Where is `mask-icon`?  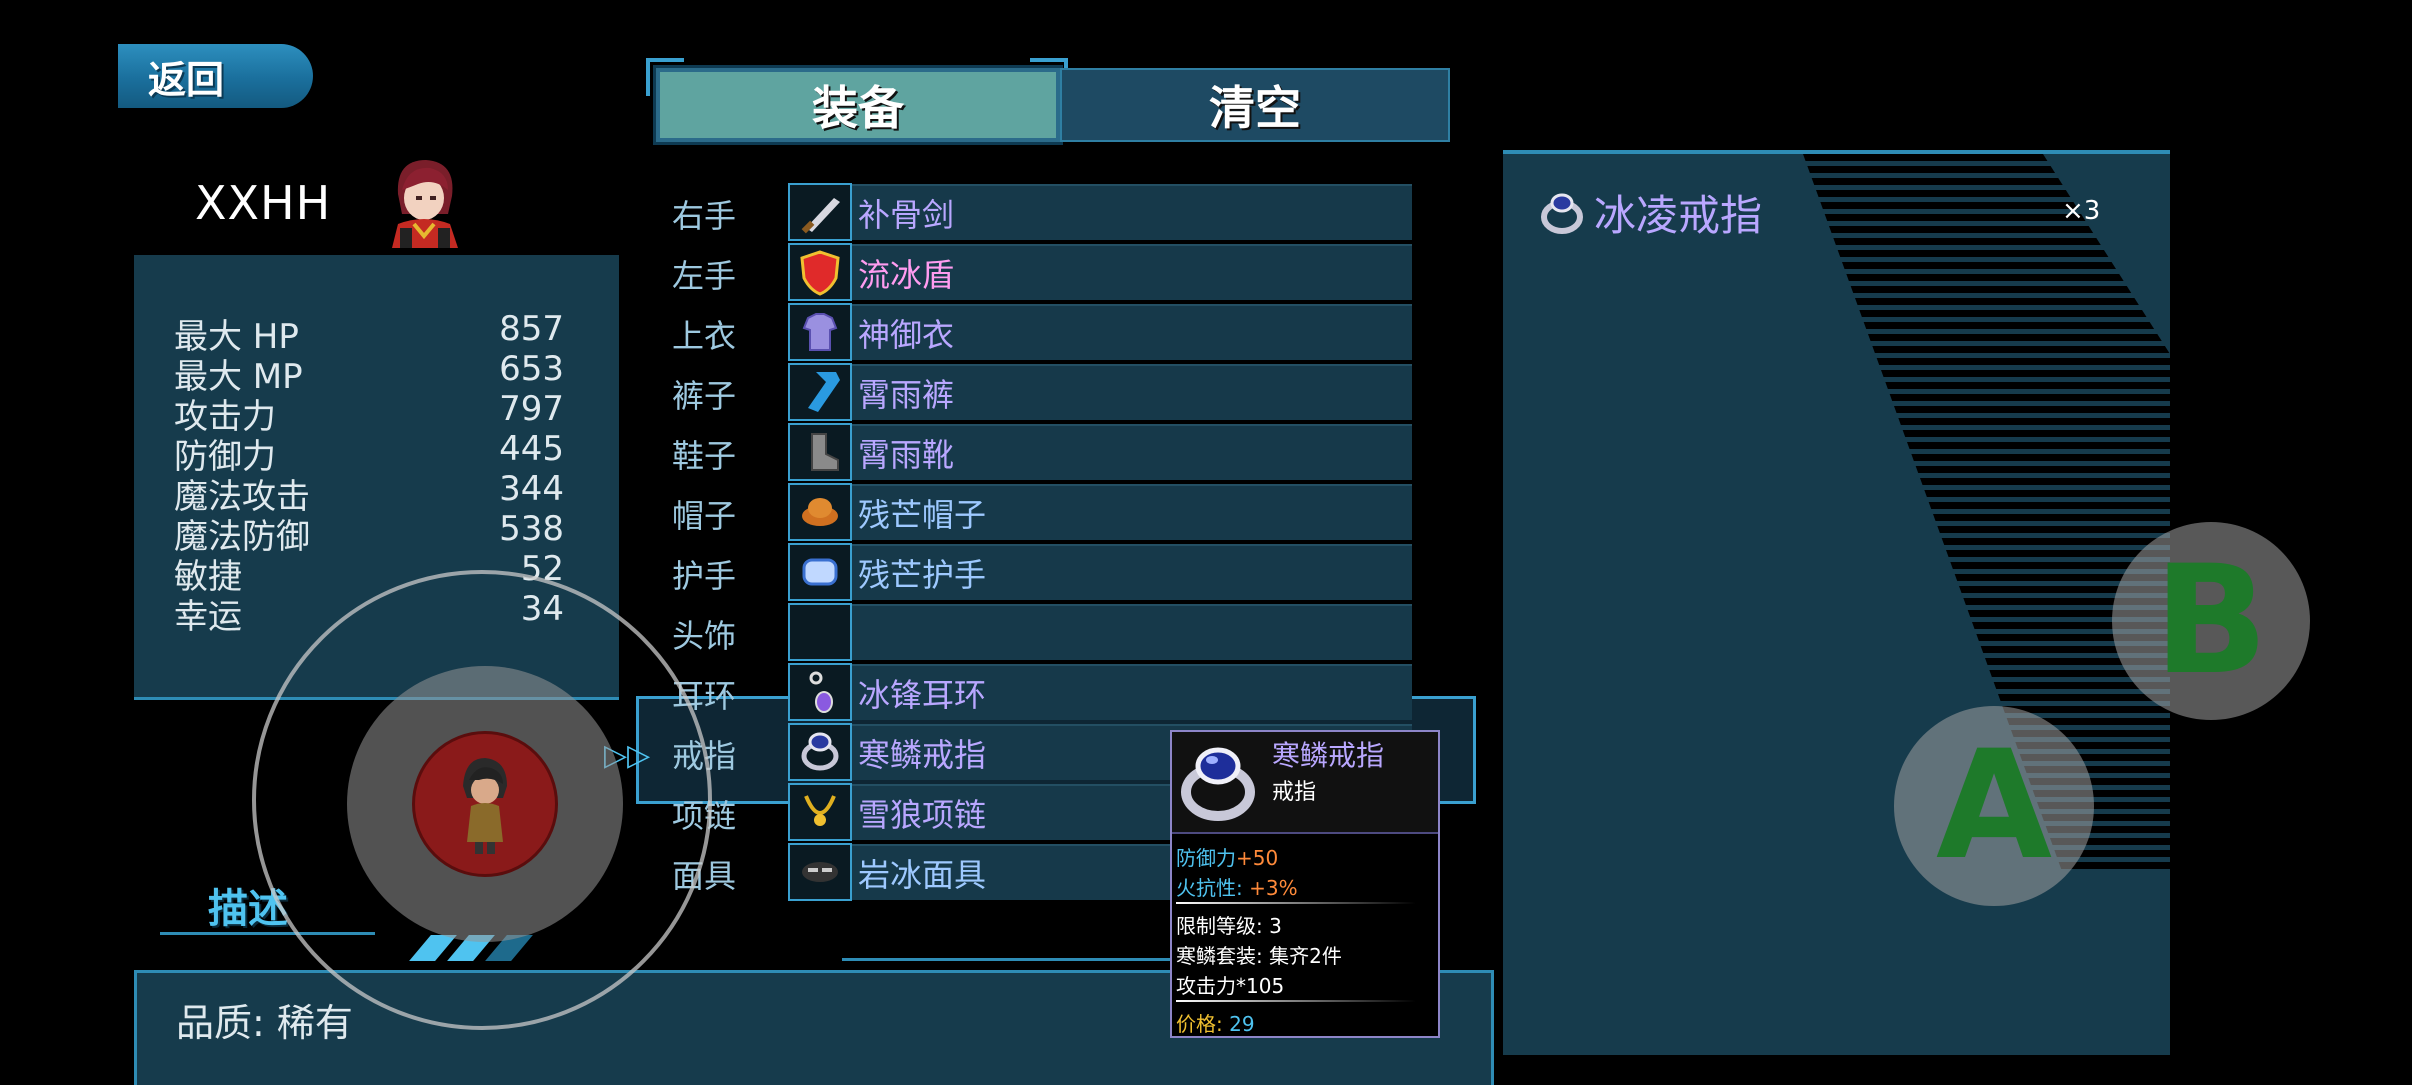
mask-icon is located at coordinates (820, 872).